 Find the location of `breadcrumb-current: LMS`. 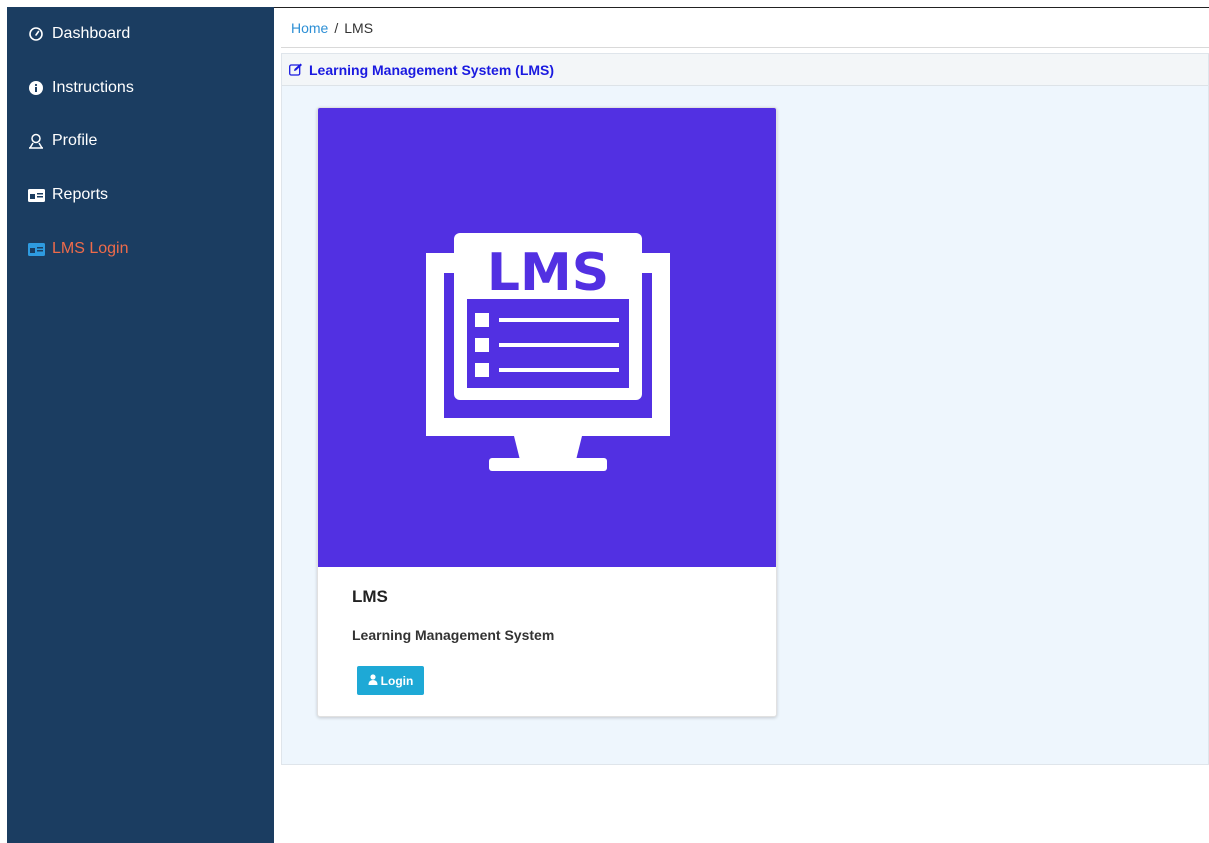

breadcrumb-current: LMS is located at coordinates (359, 28).